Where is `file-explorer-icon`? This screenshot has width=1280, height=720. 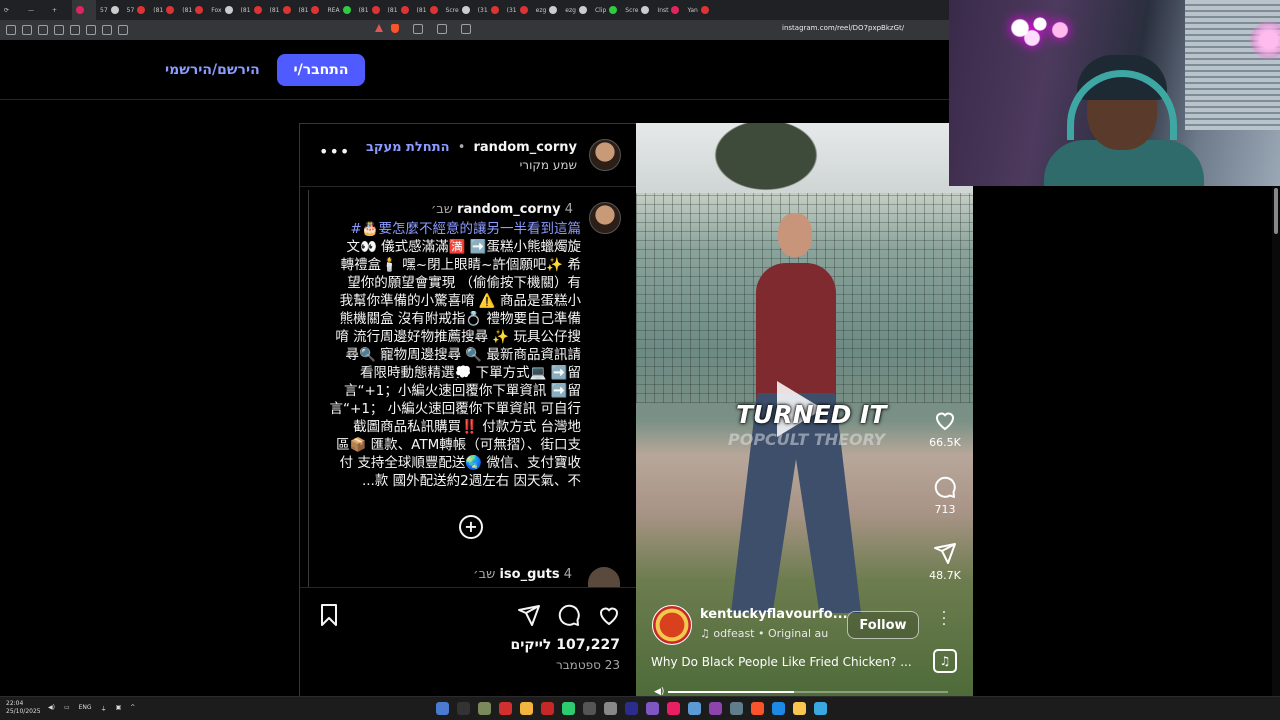
file-explorer-icon is located at coordinates (799, 708).